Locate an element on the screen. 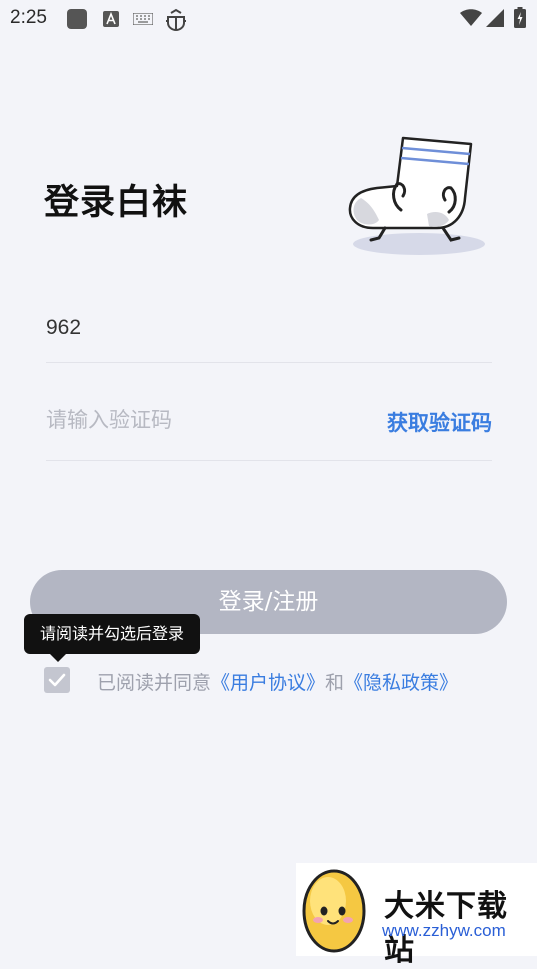 This screenshot has height=969, width=537. watermark-url: www.zzhyw.com is located at coordinates (444, 930).